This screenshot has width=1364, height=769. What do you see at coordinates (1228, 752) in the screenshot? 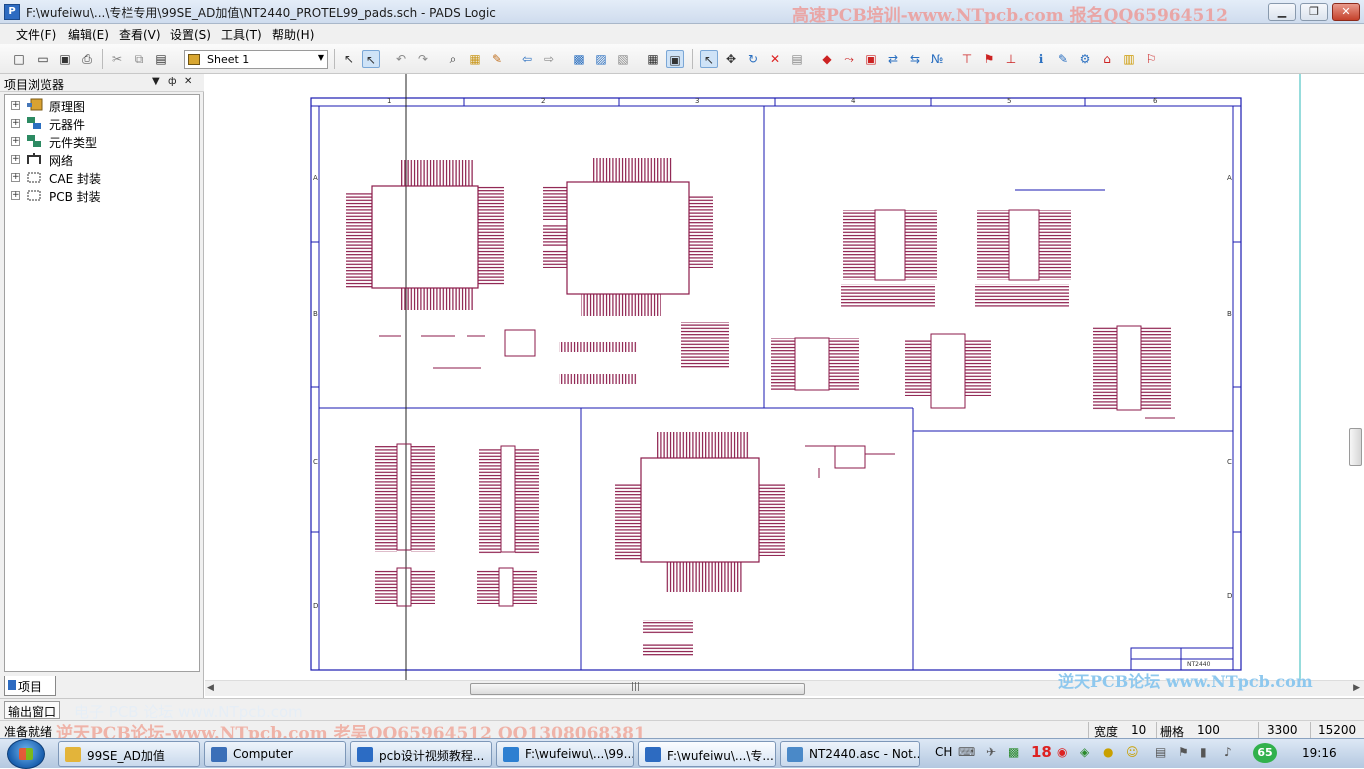
I see `volume-icon: ♪` at bounding box center [1228, 752].